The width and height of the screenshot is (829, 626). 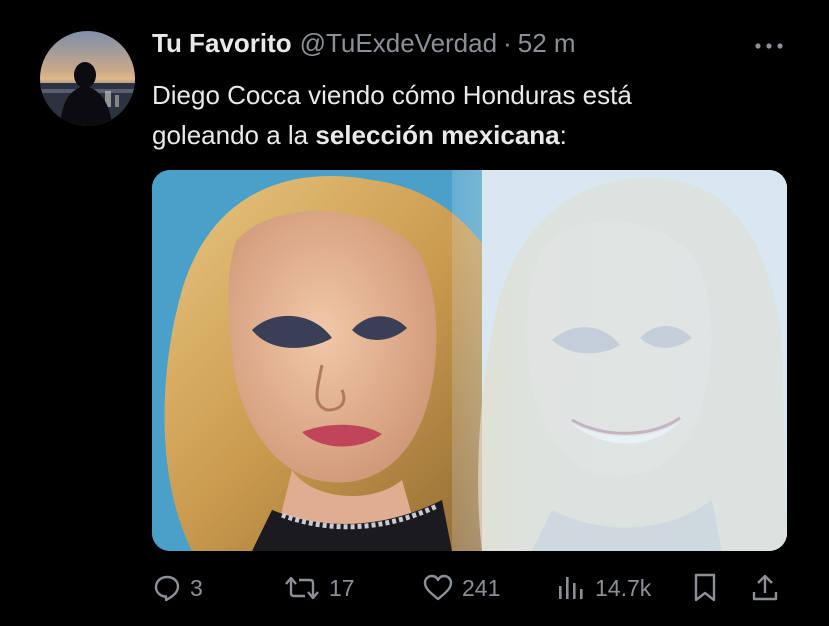 I want to click on tweet-text-colon: :, so click(x=563, y=135).